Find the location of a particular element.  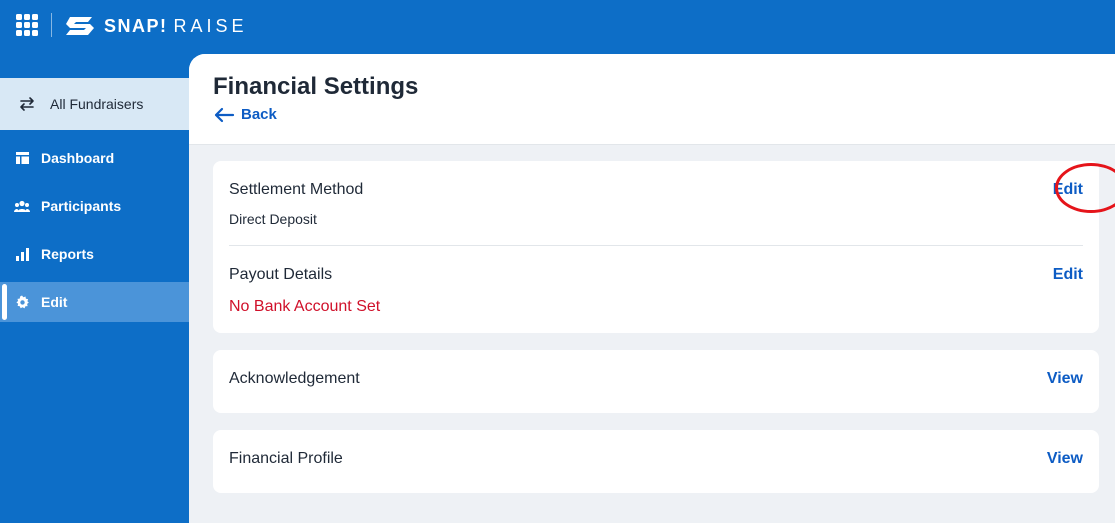

settlement-method-value: Direct Deposit is located at coordinates (273, 219).